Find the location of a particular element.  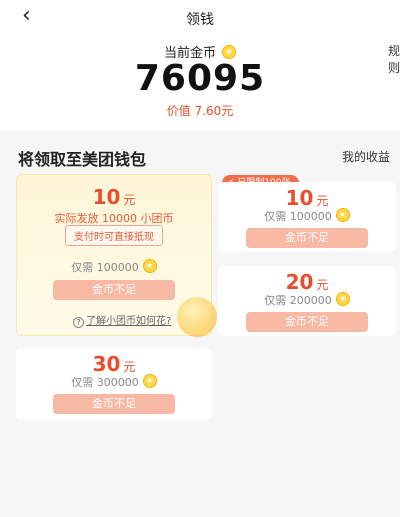

reward-description: 实际发放 10000 小团币 is located at coordinates (114, 218).